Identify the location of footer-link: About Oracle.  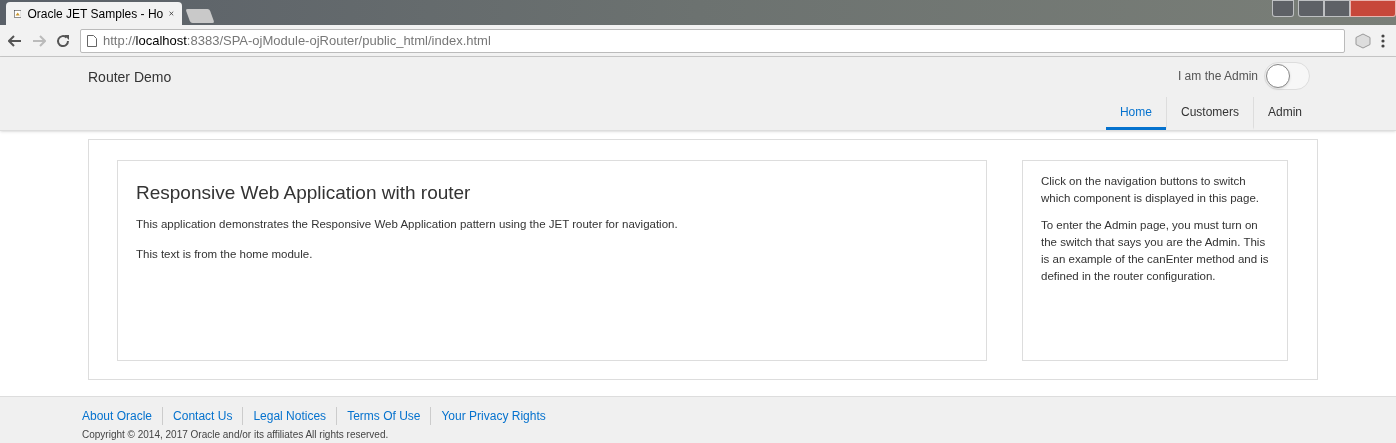
(122, 416).